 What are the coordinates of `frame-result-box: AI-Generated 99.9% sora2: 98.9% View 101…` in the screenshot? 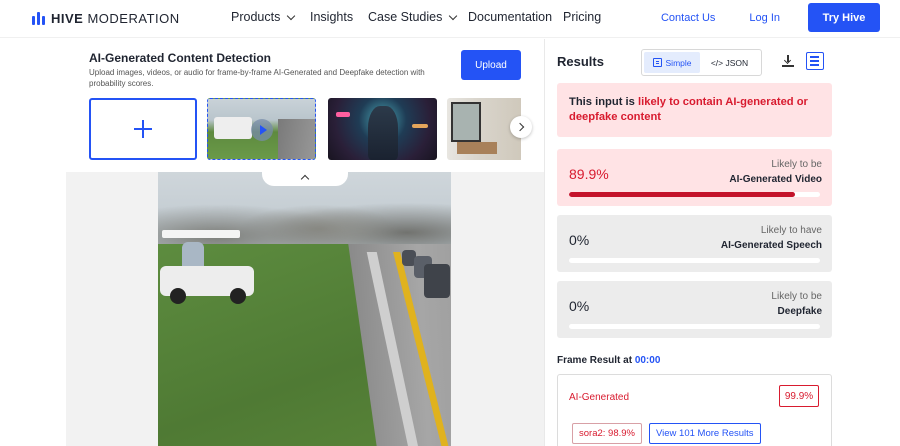 It's located at (694, 410).